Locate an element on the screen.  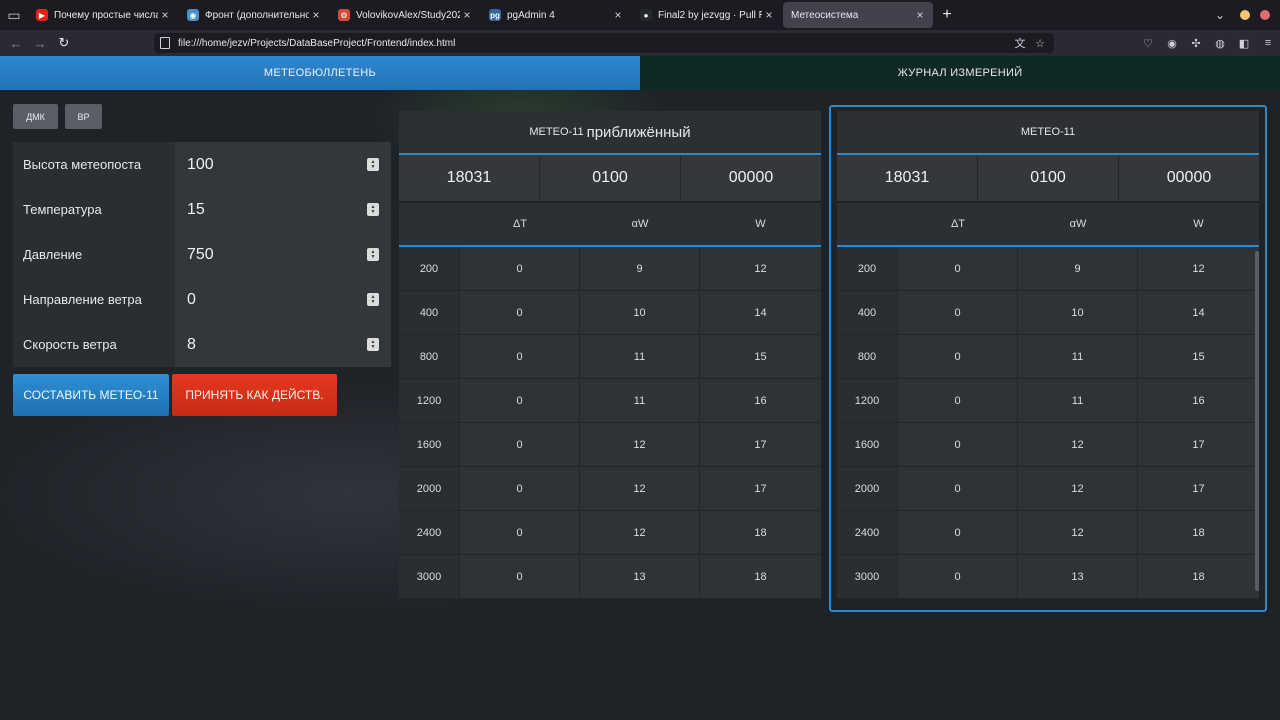
height-cell: 1200 is located at coordinates (429, 400).